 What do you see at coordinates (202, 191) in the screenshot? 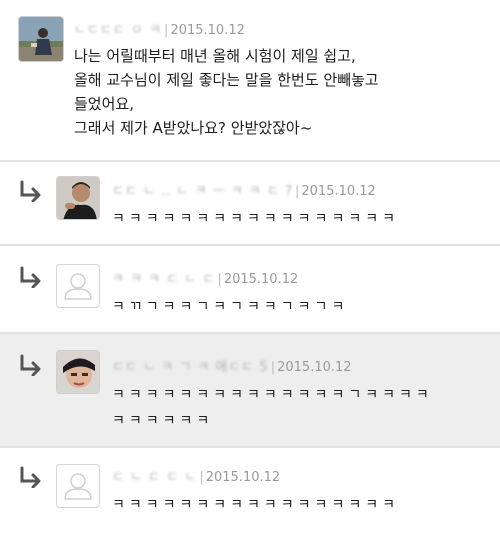
I see `author-name: ㄷㄷ ㄴ .. ㄴ ㅋ ㅡ ㅋ ㅋ ㄷ ?` at bounding box center [202, 191].